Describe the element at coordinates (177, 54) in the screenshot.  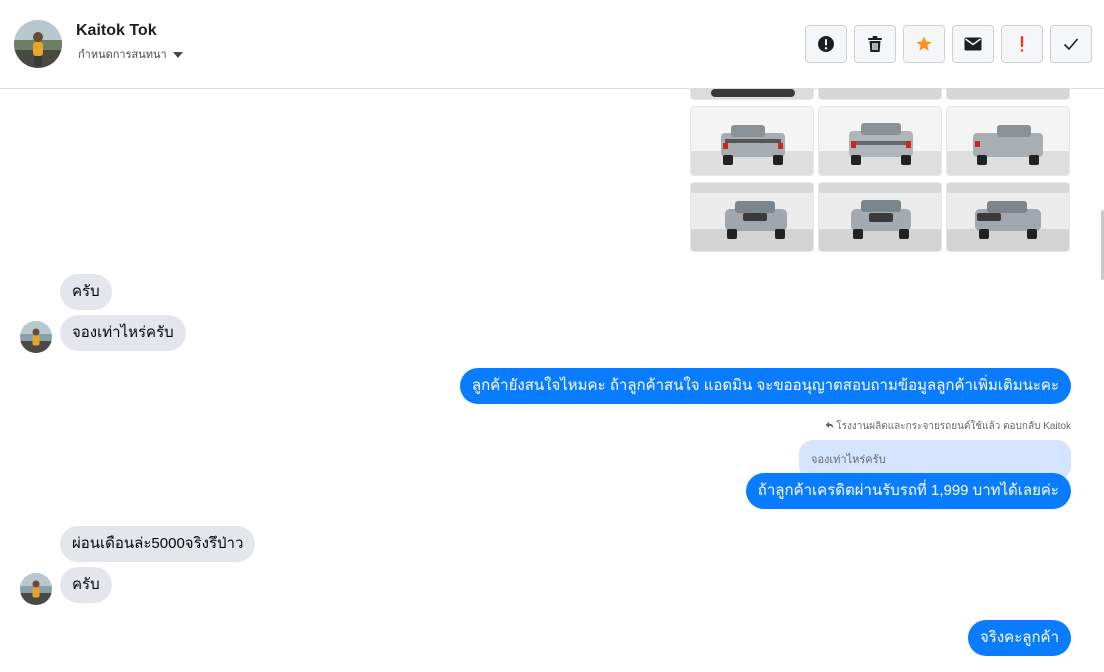
I see `caret-down-icon` at that location.